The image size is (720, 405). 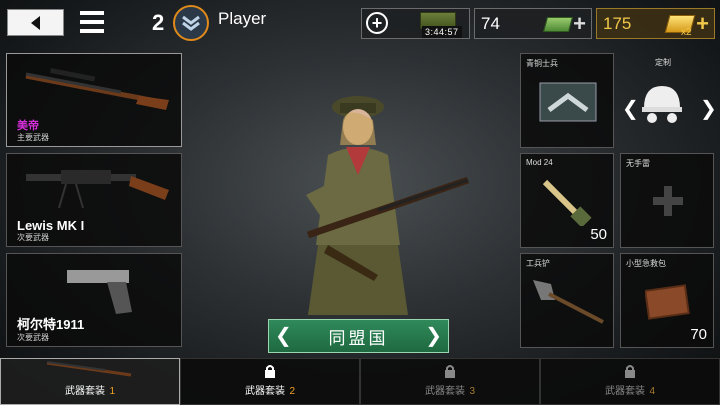 What do you see at coordinates (51, 225) in the screenshot?
I see `weapon-name: Lewis MK I` at bounding box center [51, 225].